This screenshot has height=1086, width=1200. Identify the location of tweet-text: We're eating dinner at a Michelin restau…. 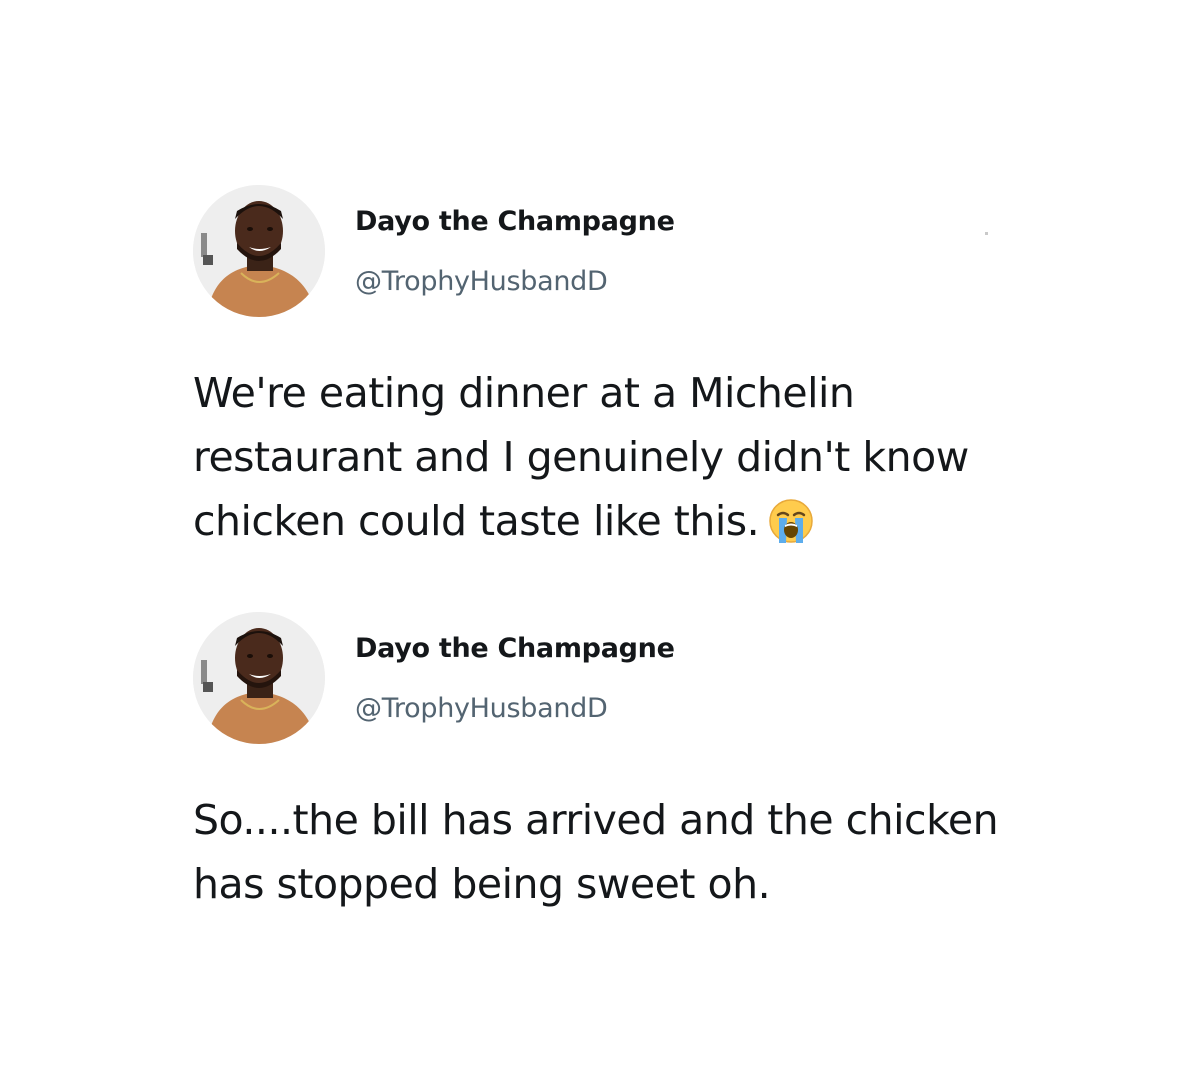
(633, 457).